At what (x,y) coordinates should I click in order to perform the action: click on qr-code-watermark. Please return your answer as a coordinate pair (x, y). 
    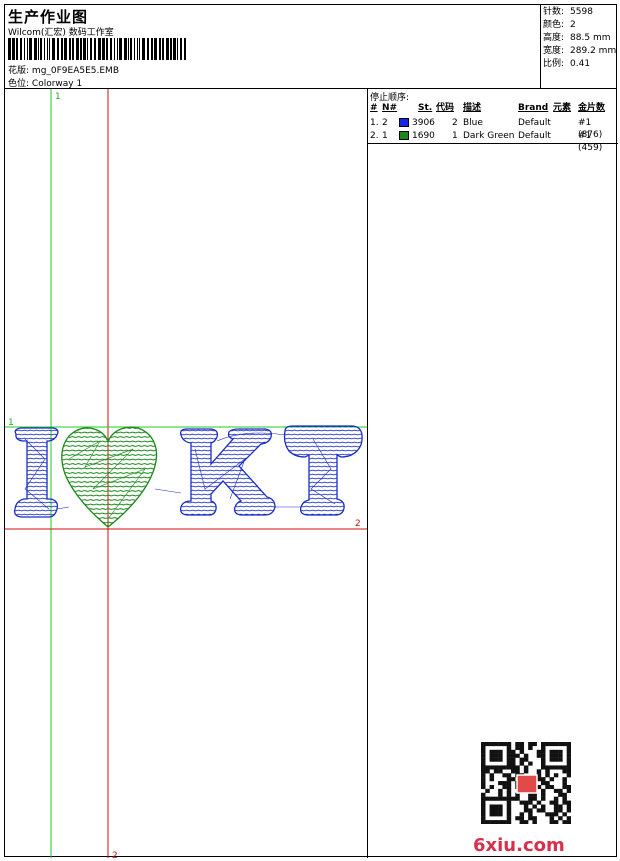
    Looking at the image, I should click on (526, 783).